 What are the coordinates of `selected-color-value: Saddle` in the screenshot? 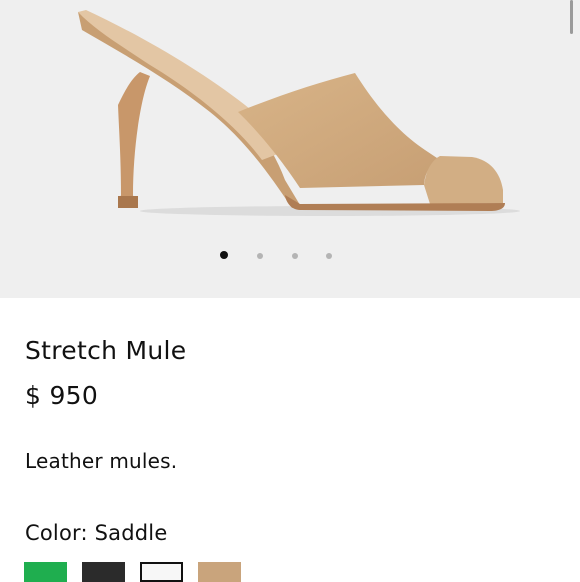 It's located at (131, 533).